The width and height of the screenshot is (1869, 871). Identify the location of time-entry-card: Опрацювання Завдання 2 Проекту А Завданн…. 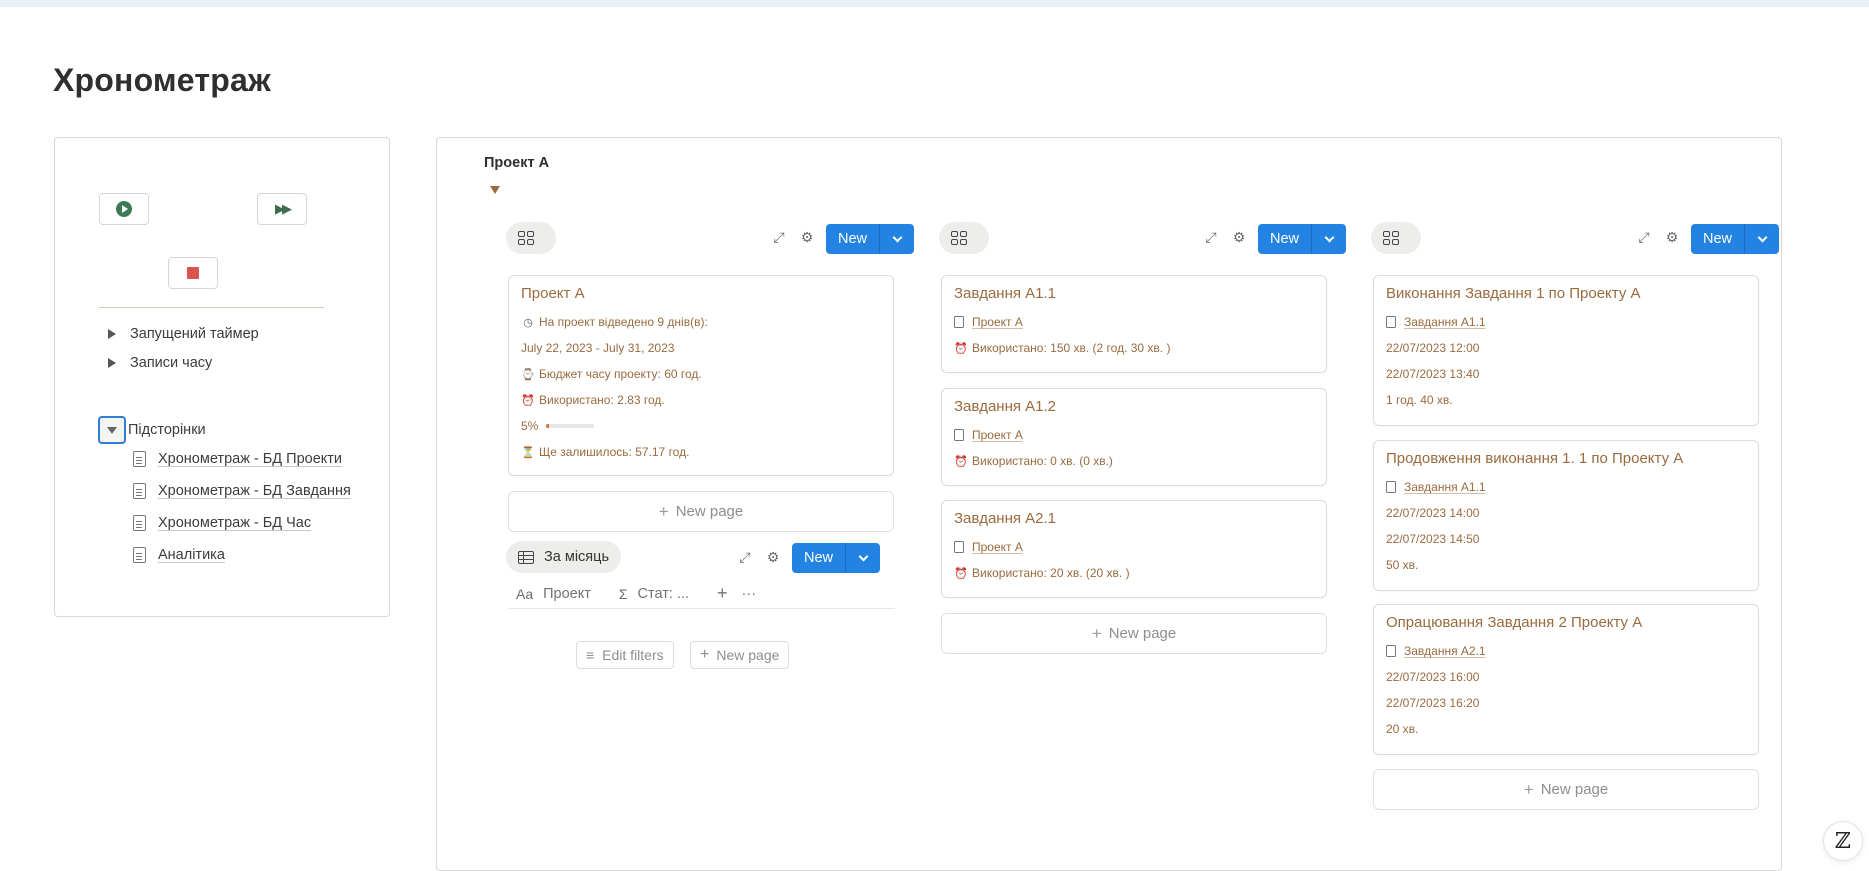
(1566, 679).